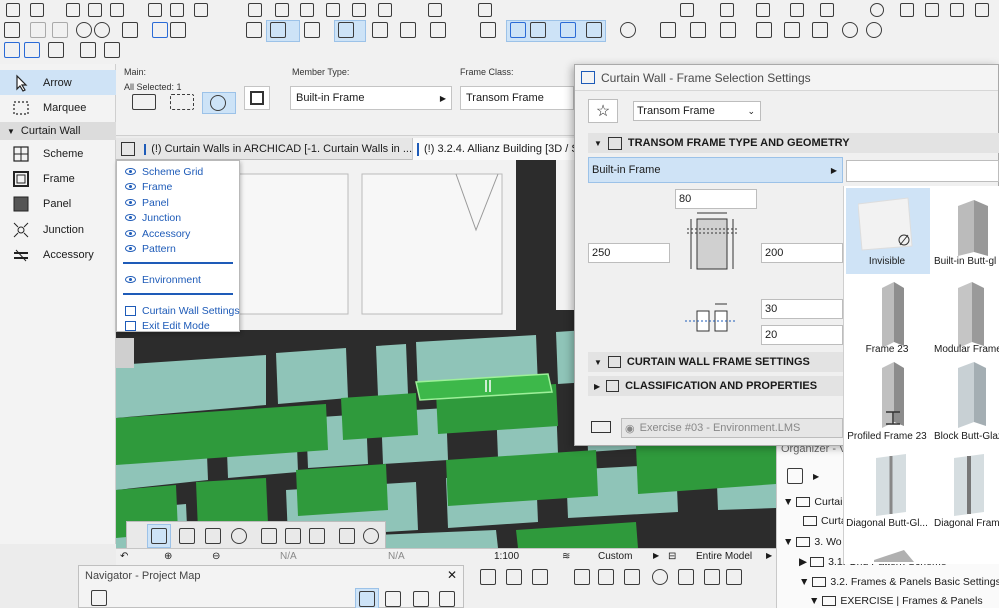 Image resolution: width=999 pixels, height=608 pixels. I want to click on detail-icon, so click(827, 10).